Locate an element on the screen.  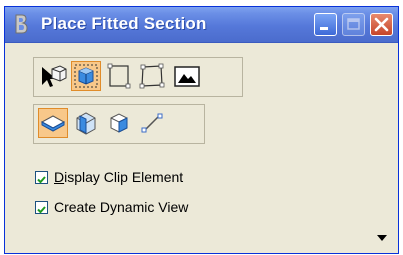
tool-polygon is located at coordinates (152, 76).